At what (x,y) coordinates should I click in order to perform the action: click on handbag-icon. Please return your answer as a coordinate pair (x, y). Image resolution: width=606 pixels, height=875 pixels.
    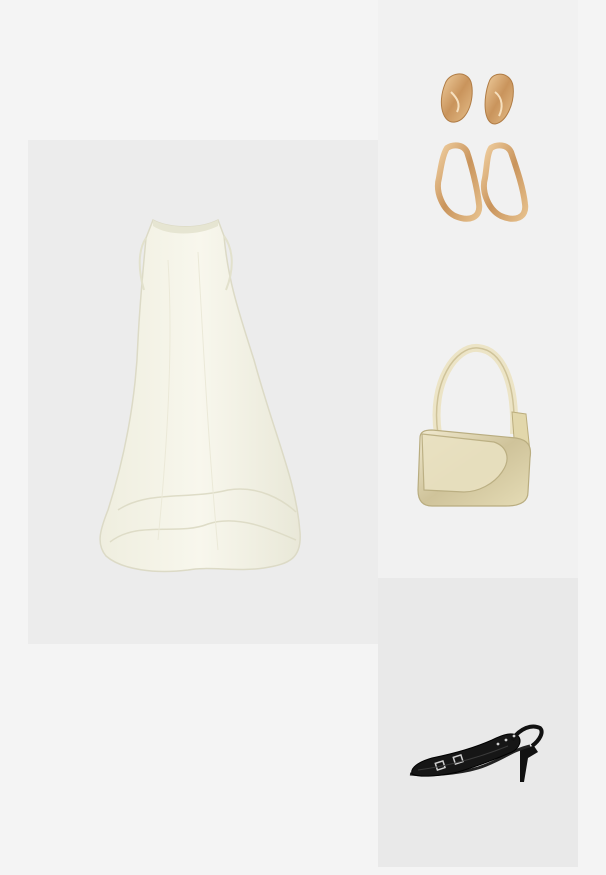
    Looking at the image, I should click on (481, 427).